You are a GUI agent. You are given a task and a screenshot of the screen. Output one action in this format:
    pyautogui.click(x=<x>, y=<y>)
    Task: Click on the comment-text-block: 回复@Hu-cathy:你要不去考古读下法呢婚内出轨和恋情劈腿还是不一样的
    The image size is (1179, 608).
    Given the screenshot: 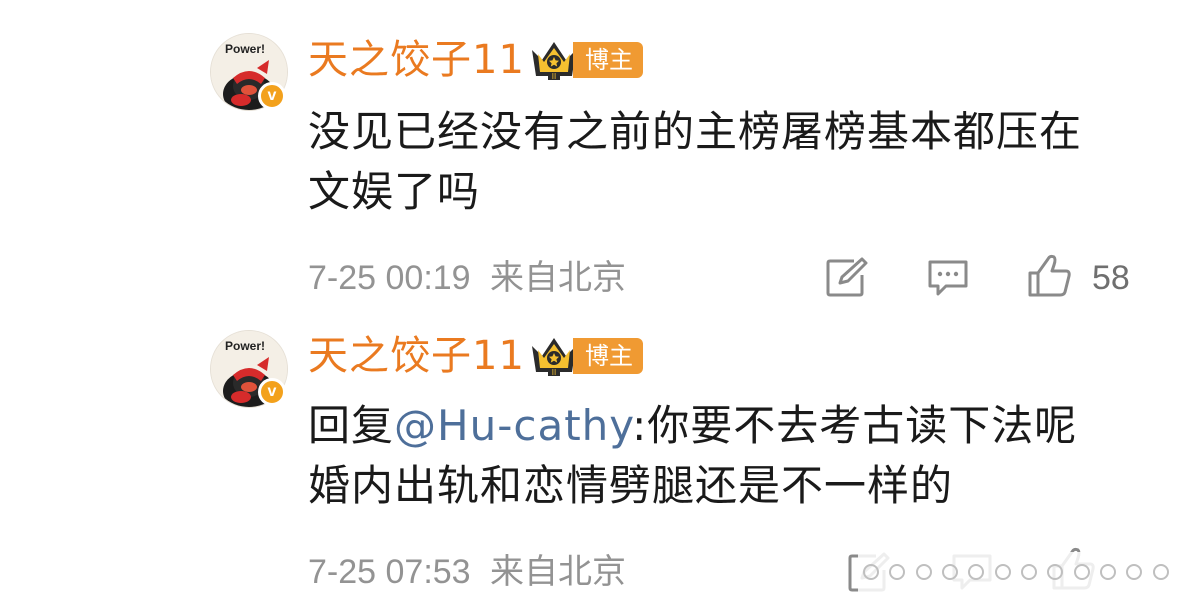 What is the action you would take?
    pyautogui.click(x=708, y=456)
    